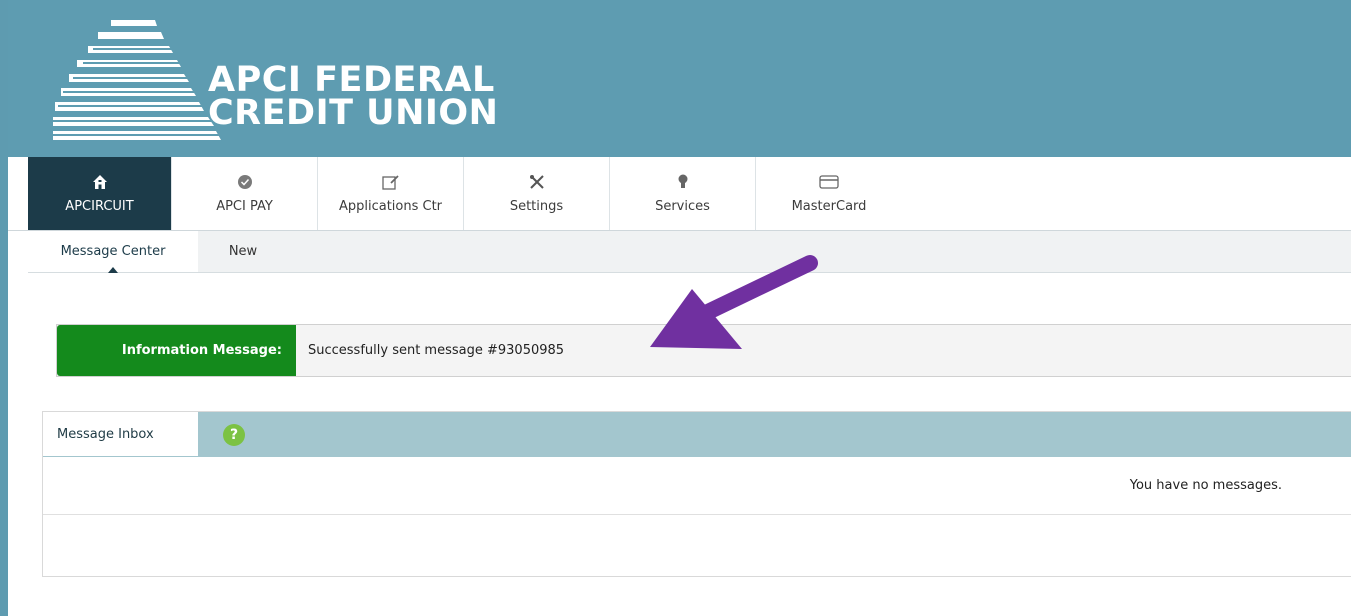 The image size is (1351, 616). I want to click on brand-name: APCI FEDERAL CREDIT UNION, so click(353, 98).